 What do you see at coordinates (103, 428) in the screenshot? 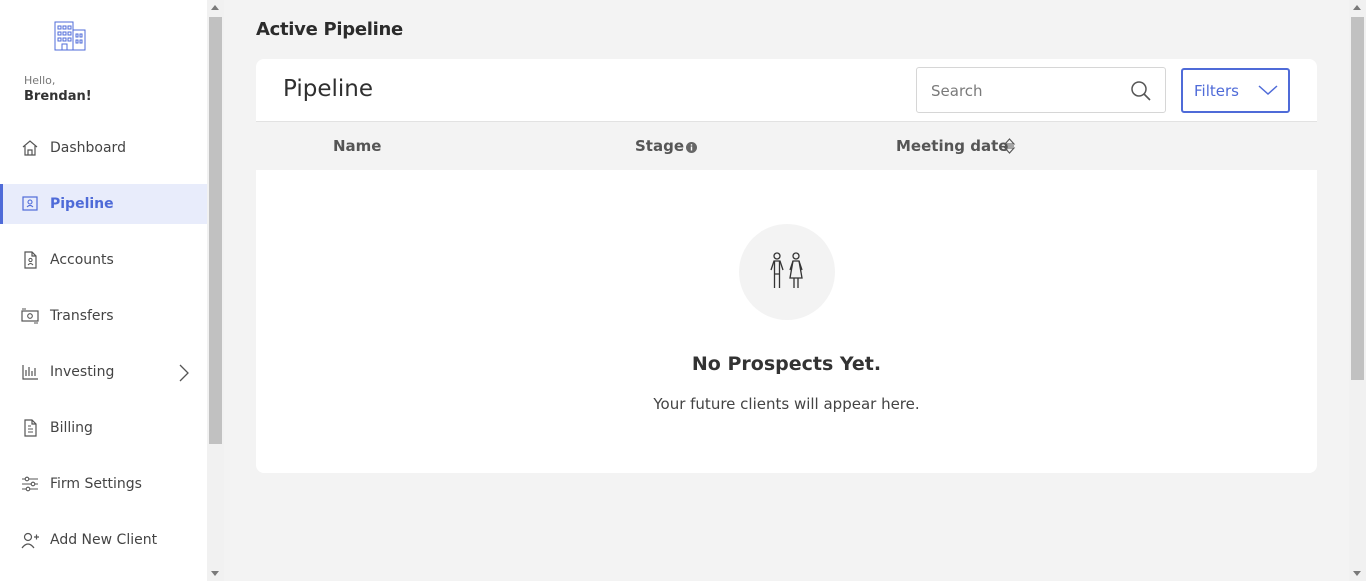
I see `sidebar-item-billing: Billing` at bounding box center [103, 428].